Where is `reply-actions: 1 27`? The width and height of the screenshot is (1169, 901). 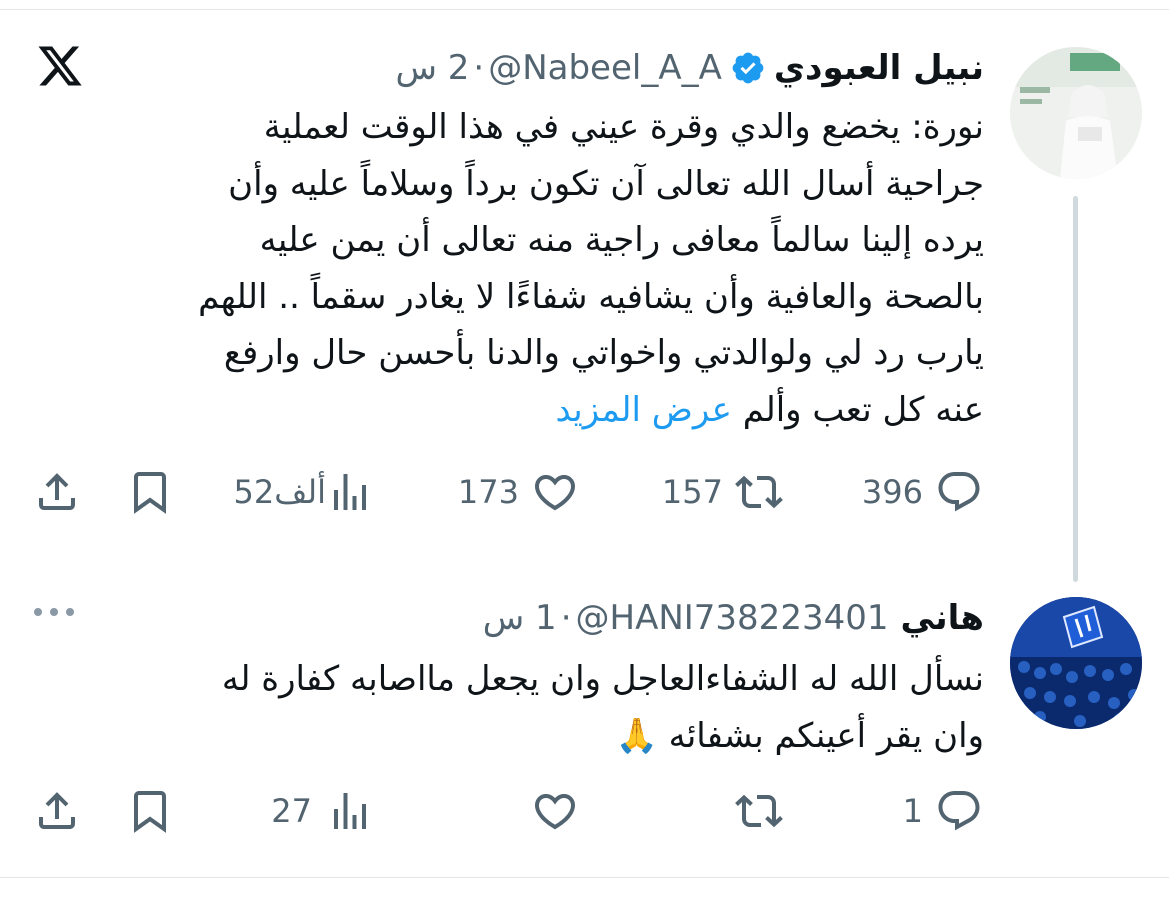 reply-actions: 1 27 is located at coordinates (584, 812).